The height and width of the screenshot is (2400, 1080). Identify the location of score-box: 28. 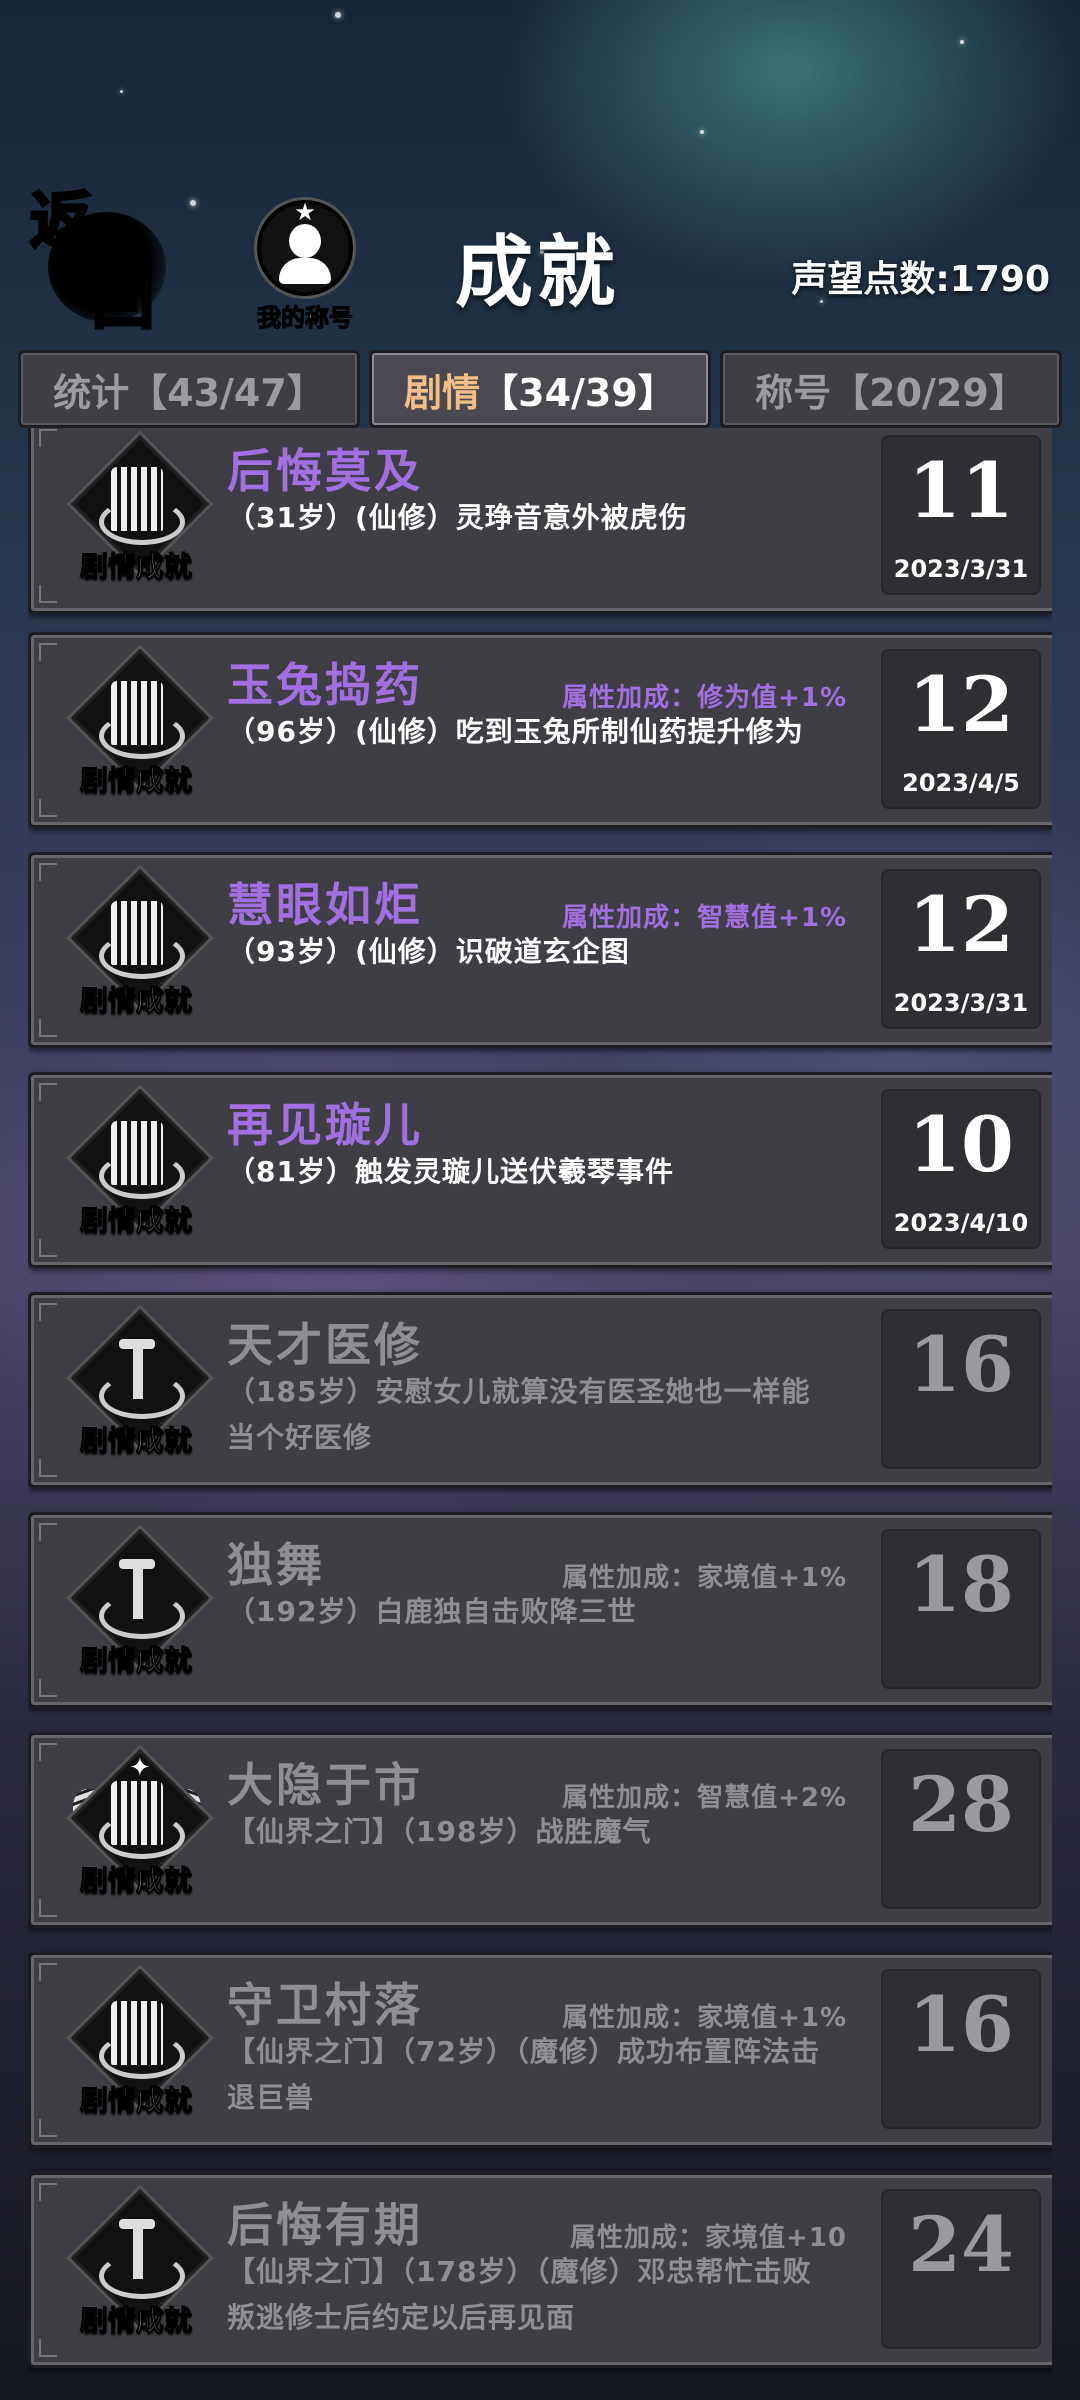
(961, 1829).